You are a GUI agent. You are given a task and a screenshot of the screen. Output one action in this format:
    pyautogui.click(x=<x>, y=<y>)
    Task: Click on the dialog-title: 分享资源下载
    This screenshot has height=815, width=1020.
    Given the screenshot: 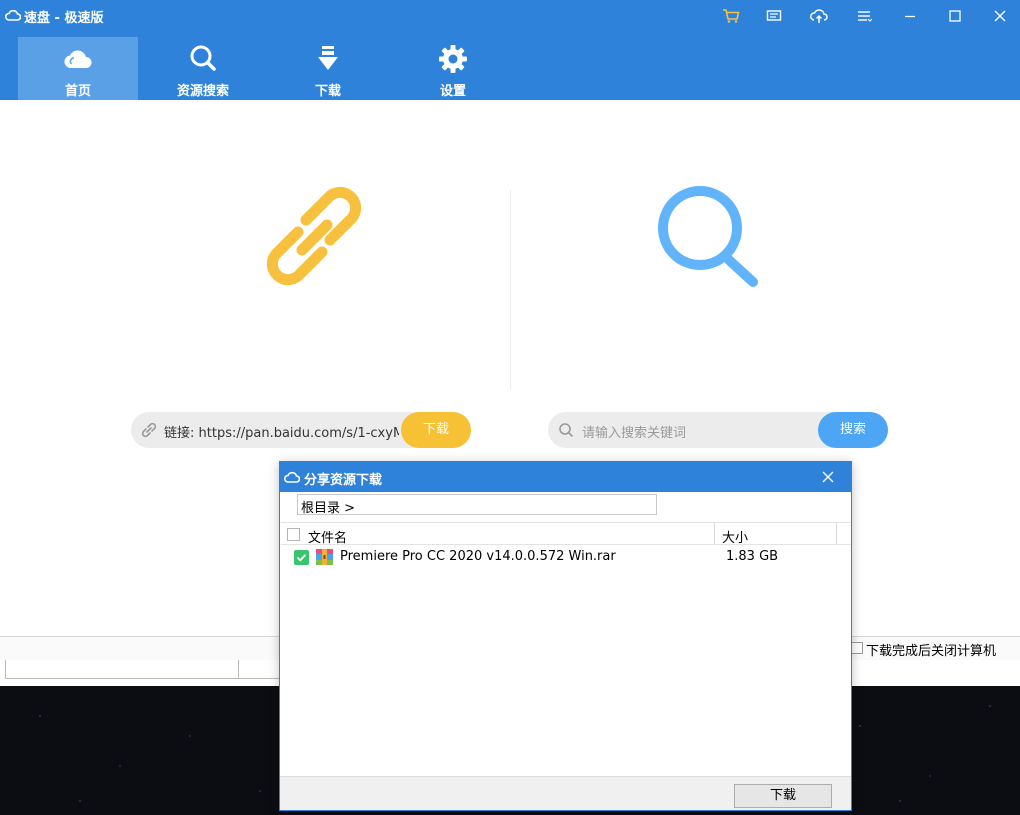 What is the action you would take?
    pyautogui.click(x=343, y=480)
    